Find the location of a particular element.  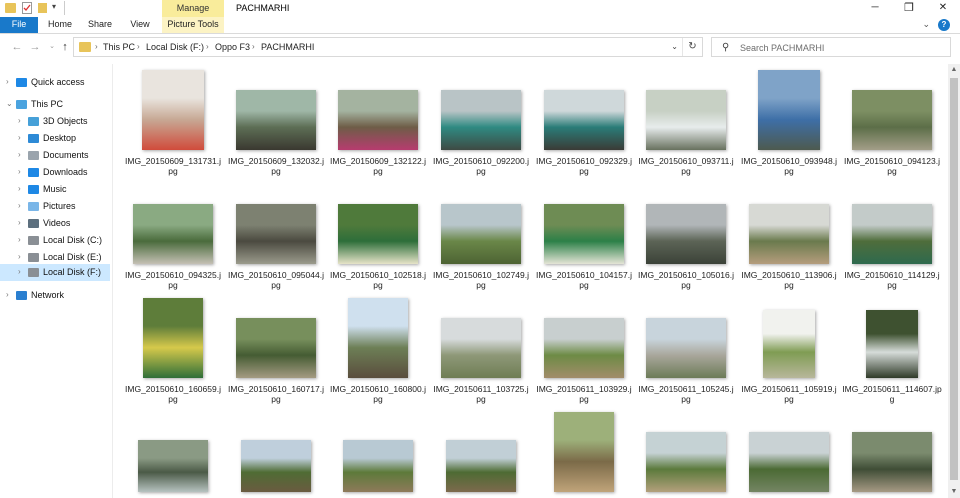

tab-share: Share is located at coordinates (100, 25).